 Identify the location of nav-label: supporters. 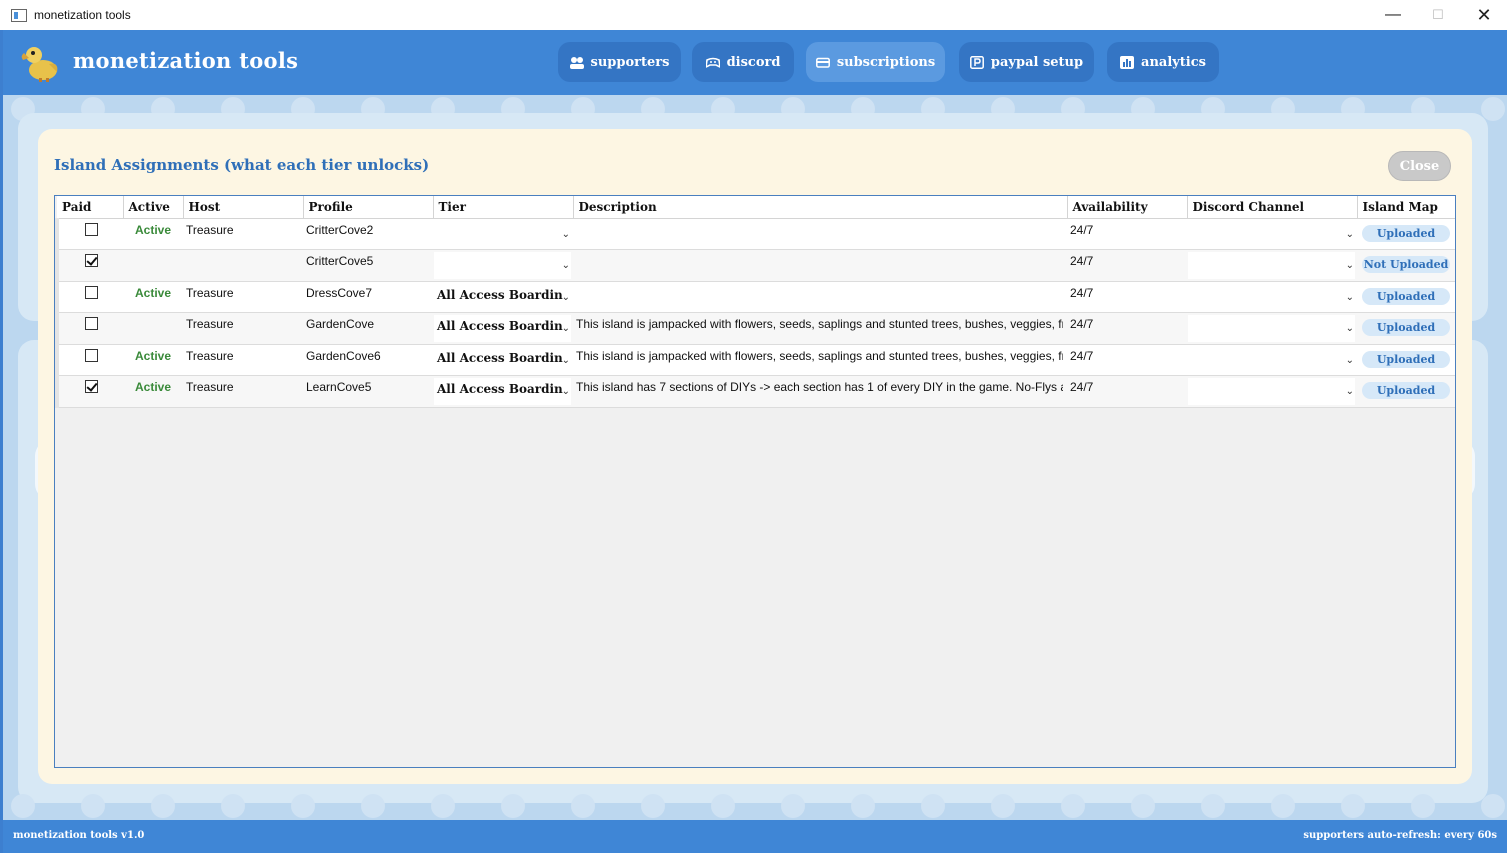
(630, 62).